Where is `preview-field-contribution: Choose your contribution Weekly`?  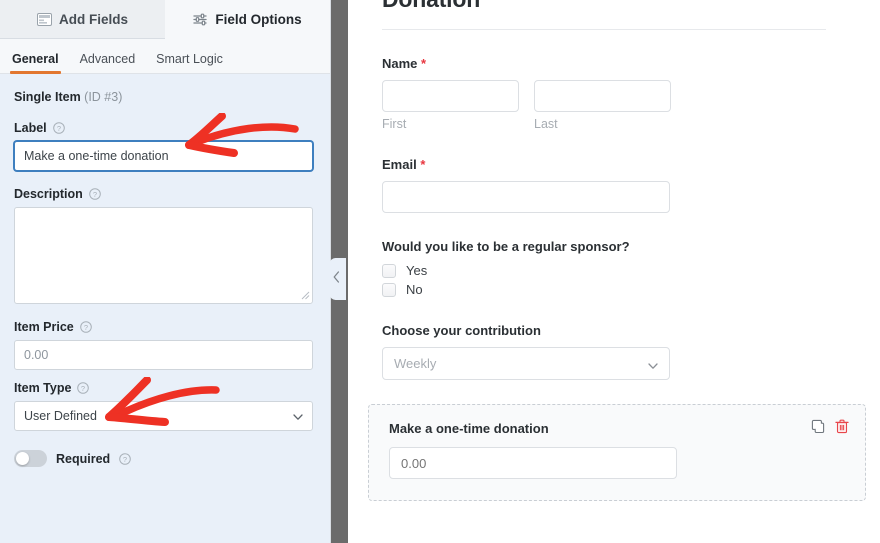
preview-field-contribution: Choose your contribution Weekly is located at coordinates (631, 351).